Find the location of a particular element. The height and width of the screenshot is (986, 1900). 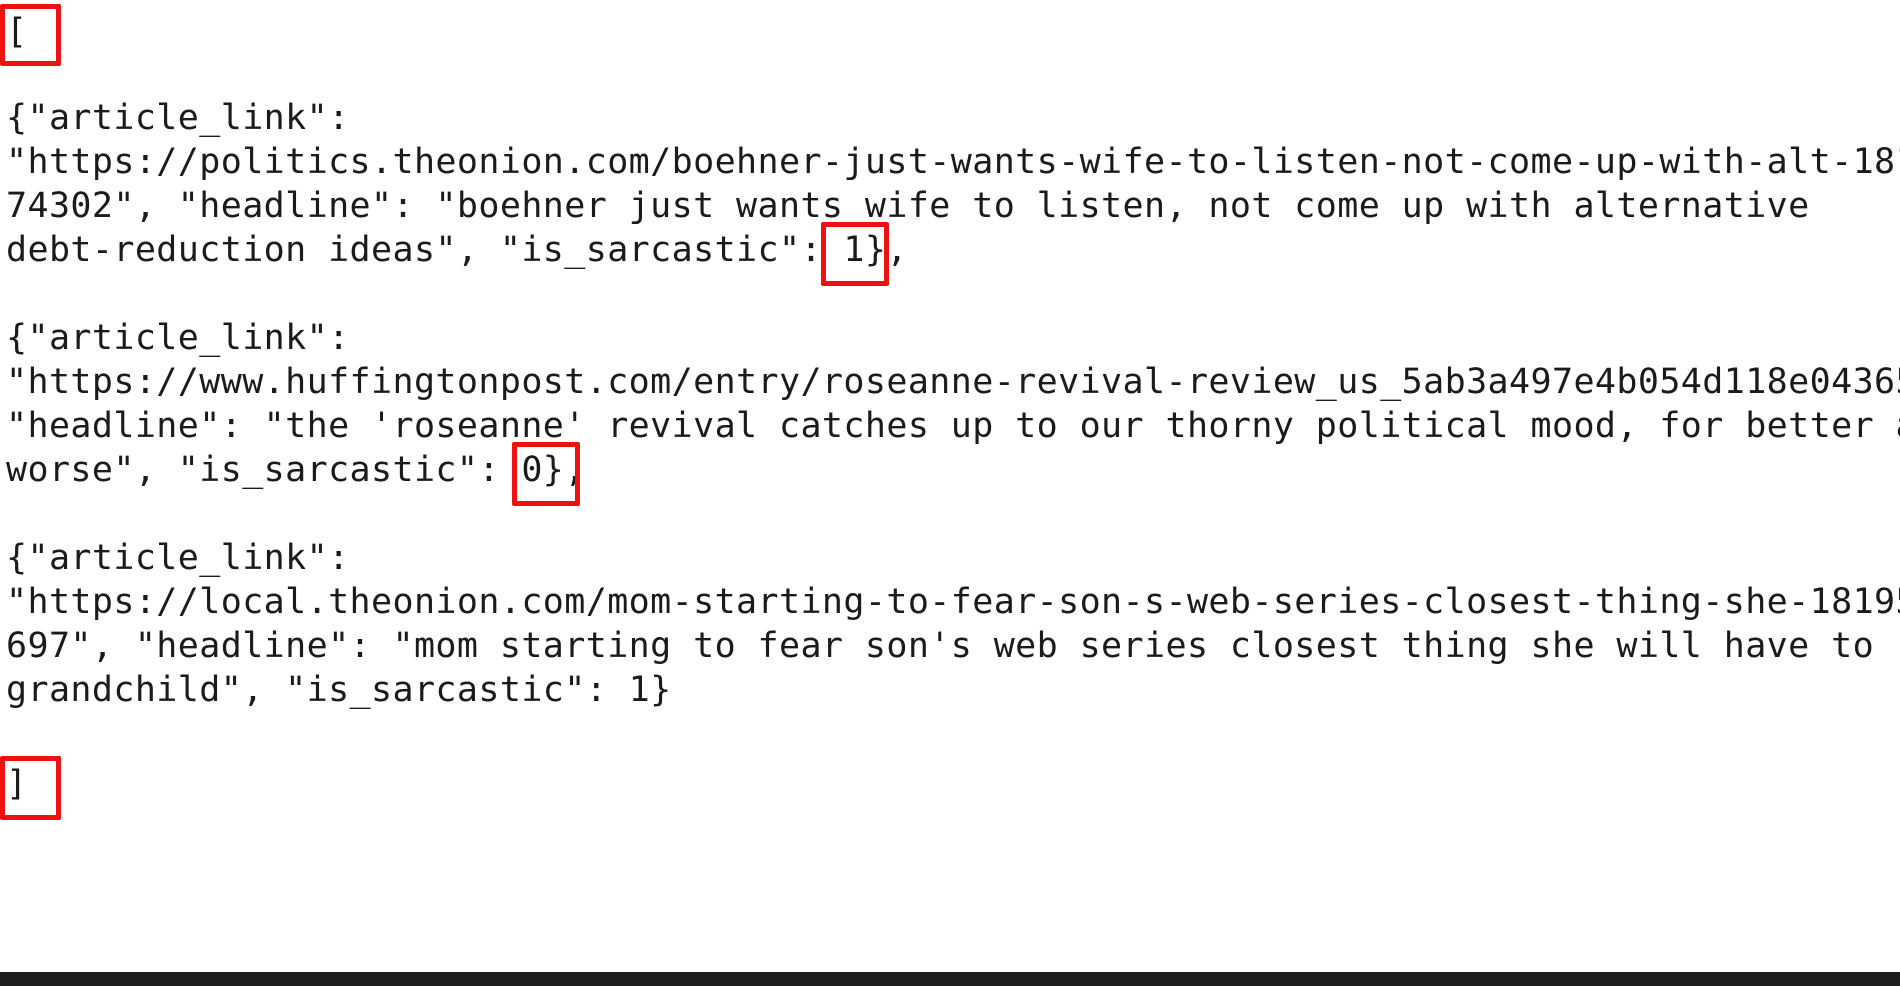

record-3-line-4: grandchild", "is_sarcastic": 1} is located at coordinates (339, 690).